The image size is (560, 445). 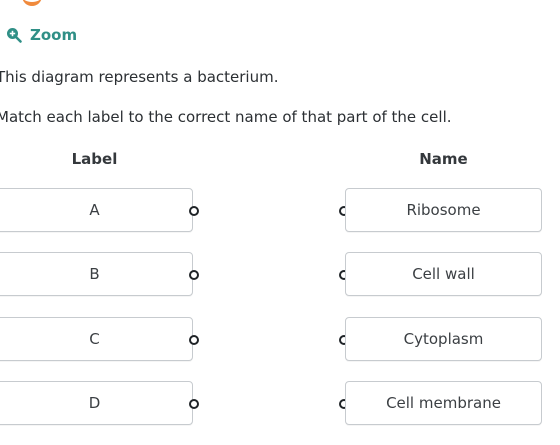 I want to click on zoom-button: Zoom, so click(x=41, y=35).